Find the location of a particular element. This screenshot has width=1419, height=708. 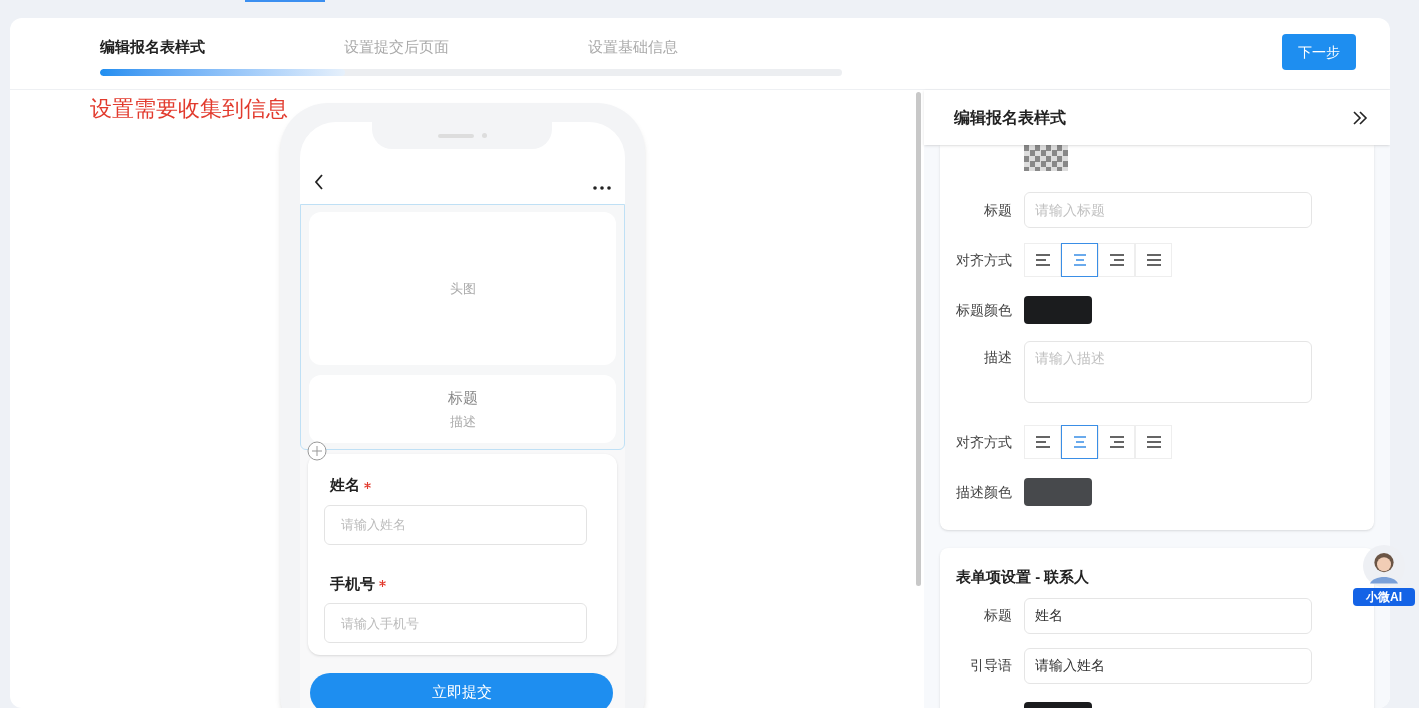

input-field: 姓名 is located at coordinates (1168, 615).